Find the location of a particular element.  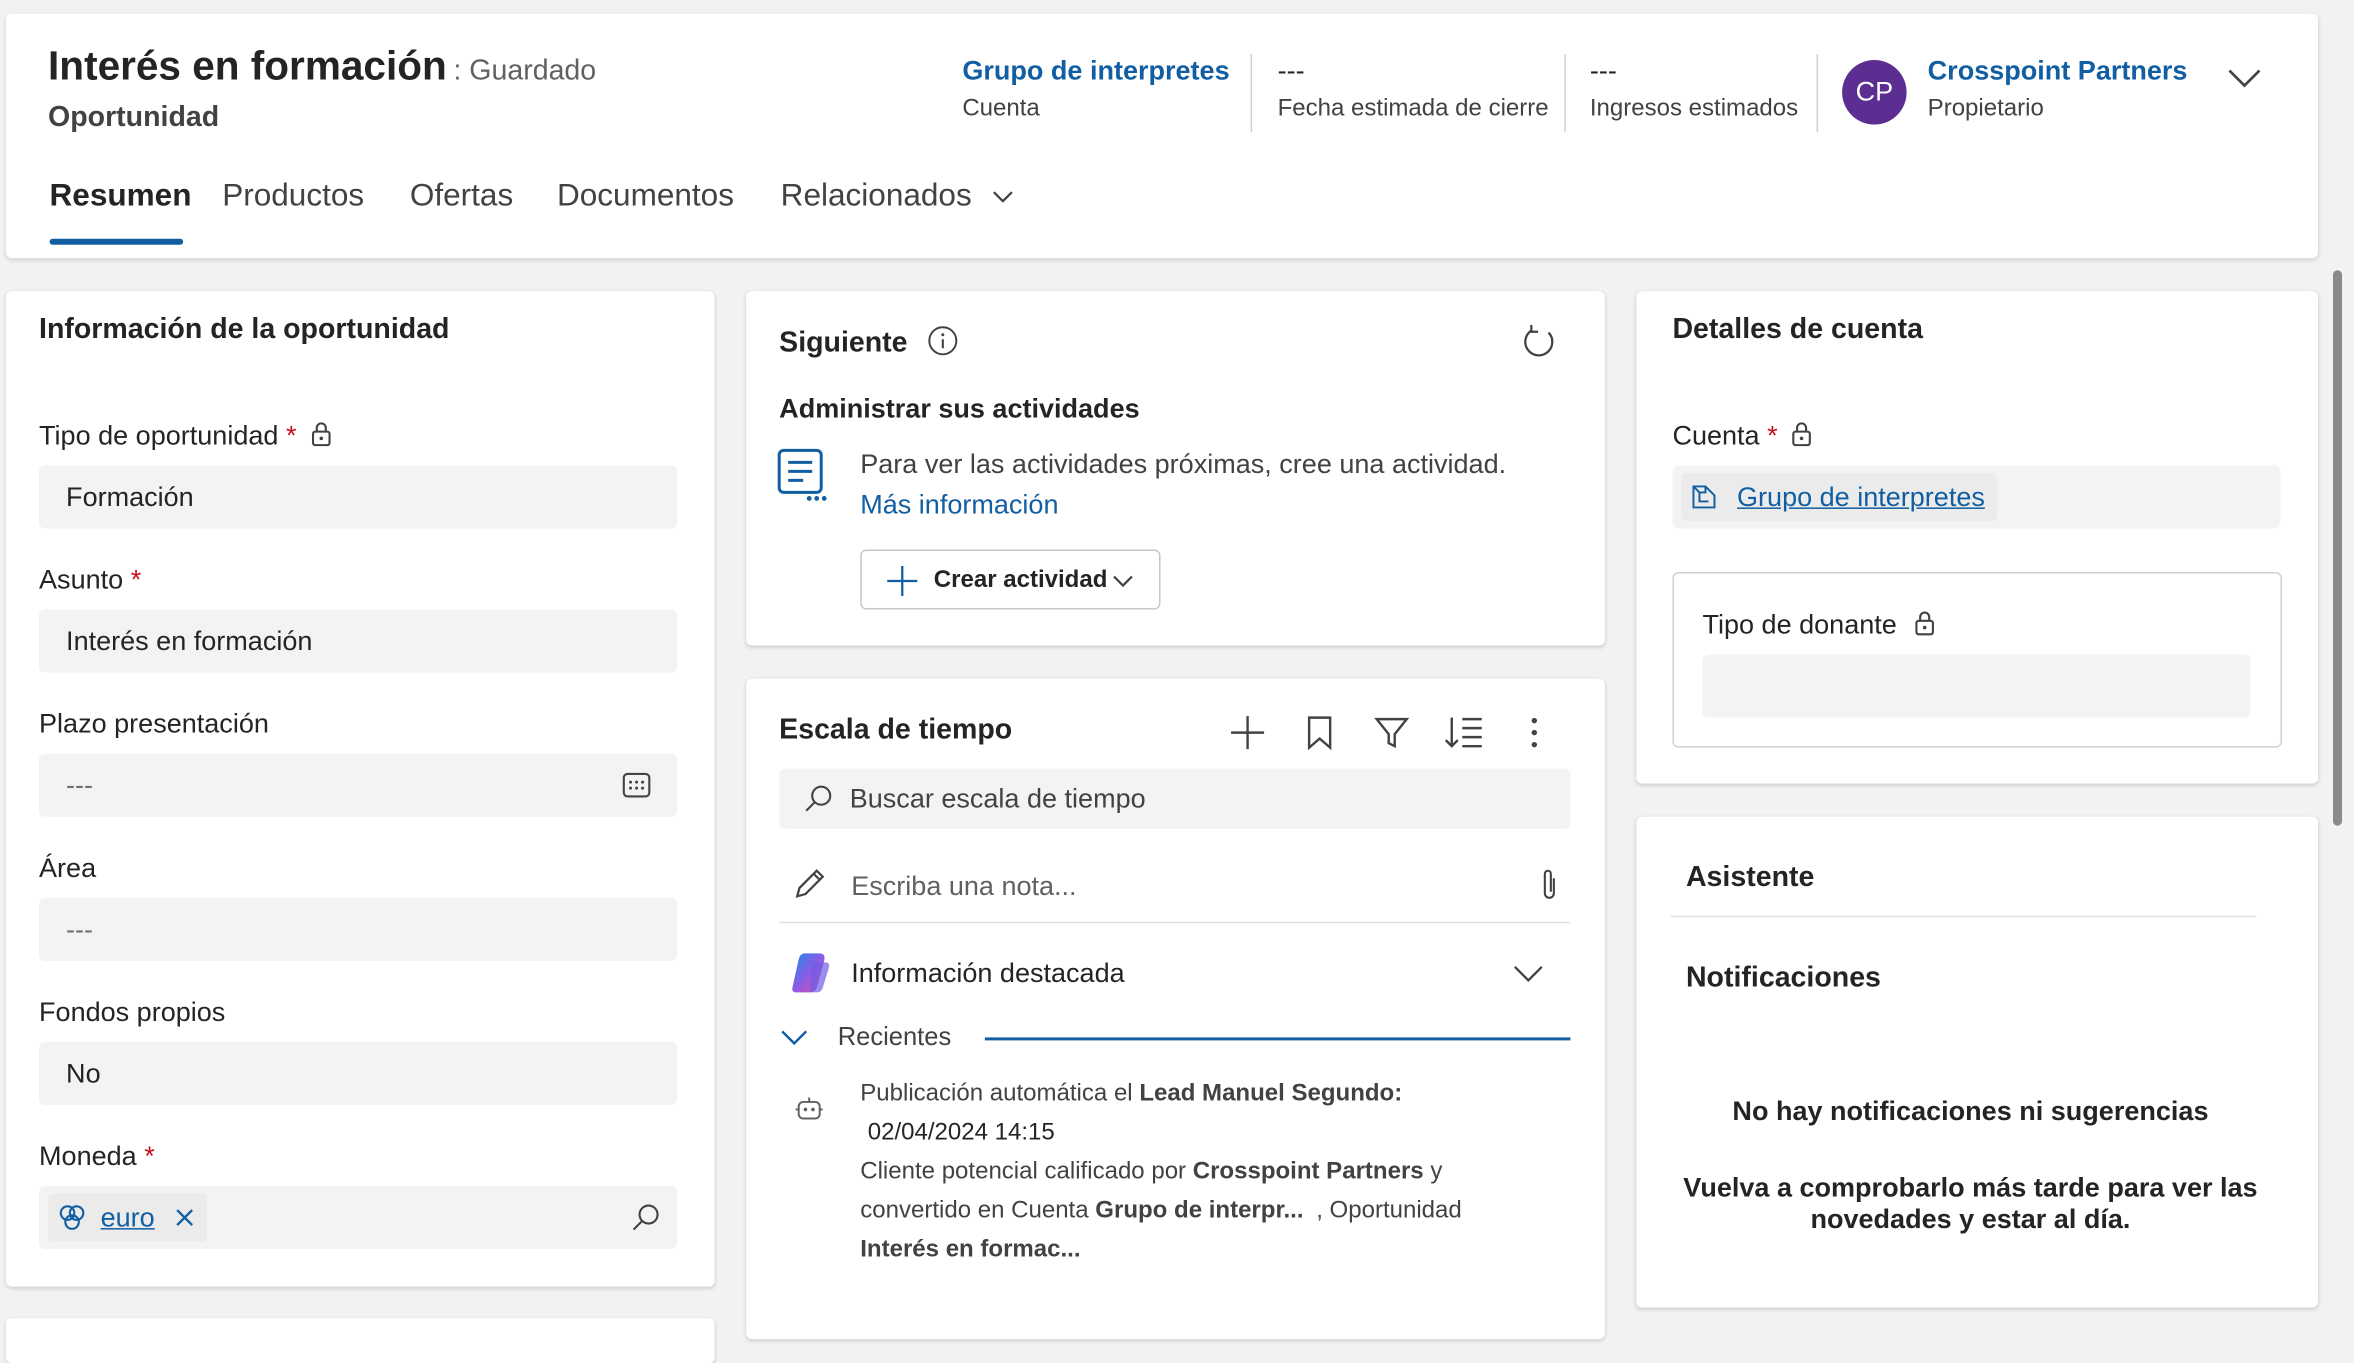

tab-active-indicator is located at coordinates (116, 241).